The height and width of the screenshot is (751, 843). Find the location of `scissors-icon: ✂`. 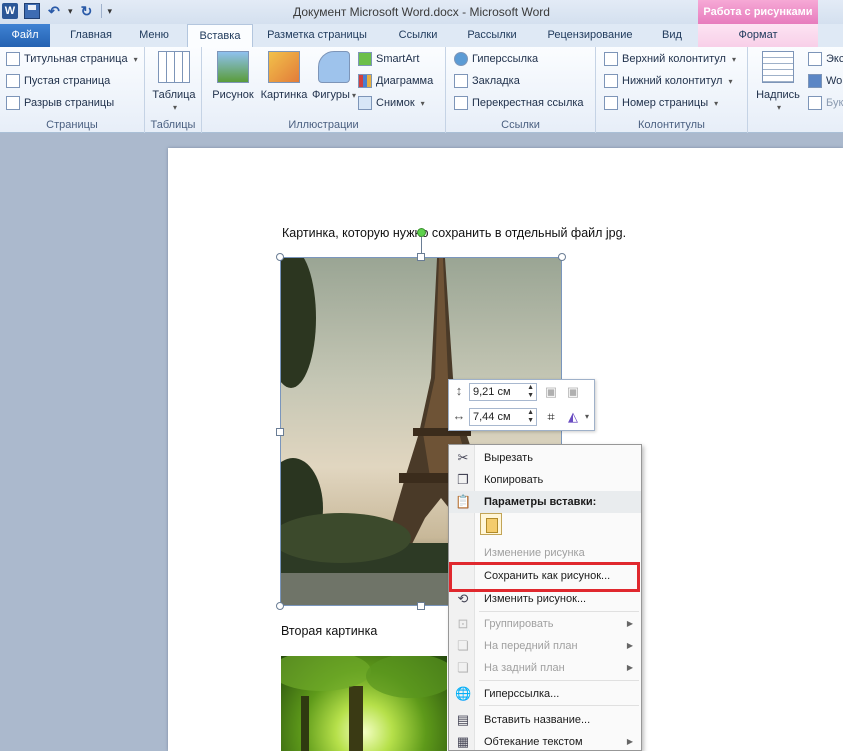

scissors-icon: ✂ is located at coordinates (463, 457).